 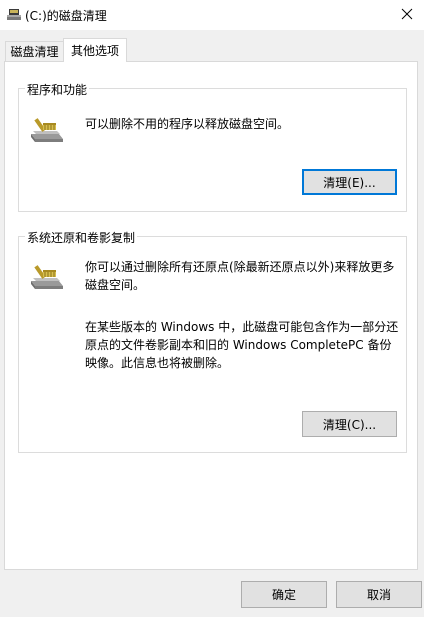 What do you see at coordinates (115, 285) in the screenshot?
I see `restore-text-line: 磁盘空间。` at bounding box center [115, 285].